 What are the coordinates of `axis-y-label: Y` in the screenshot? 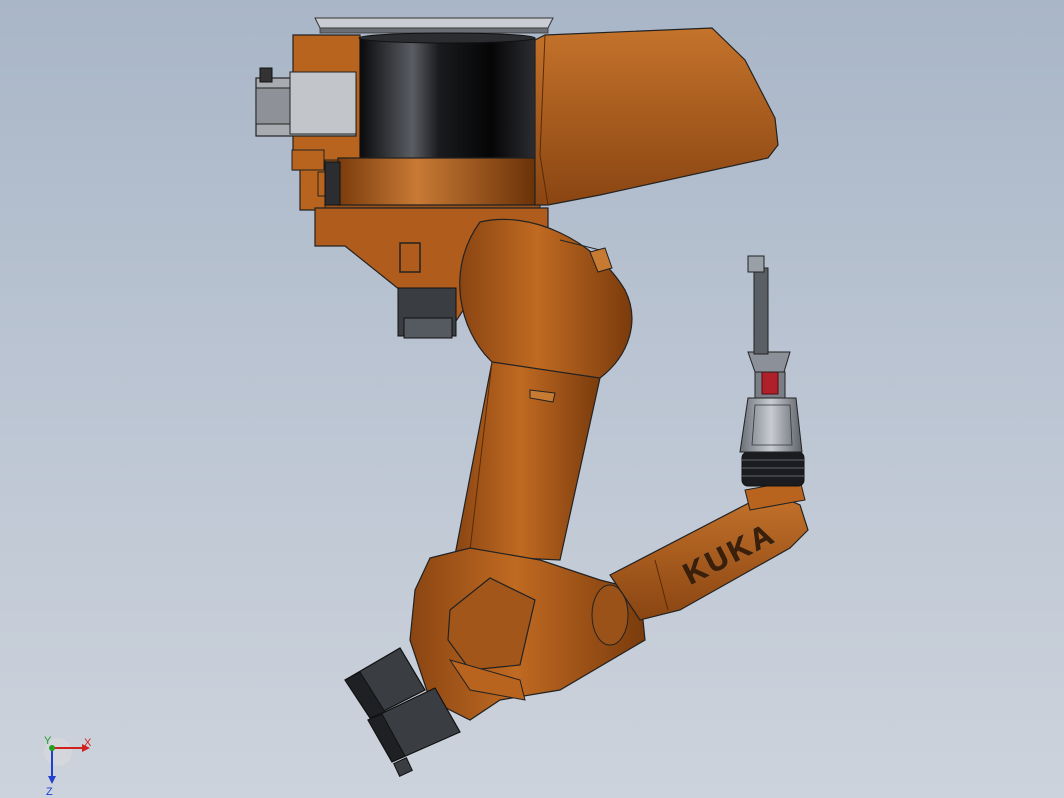 It's located at (48, 741).